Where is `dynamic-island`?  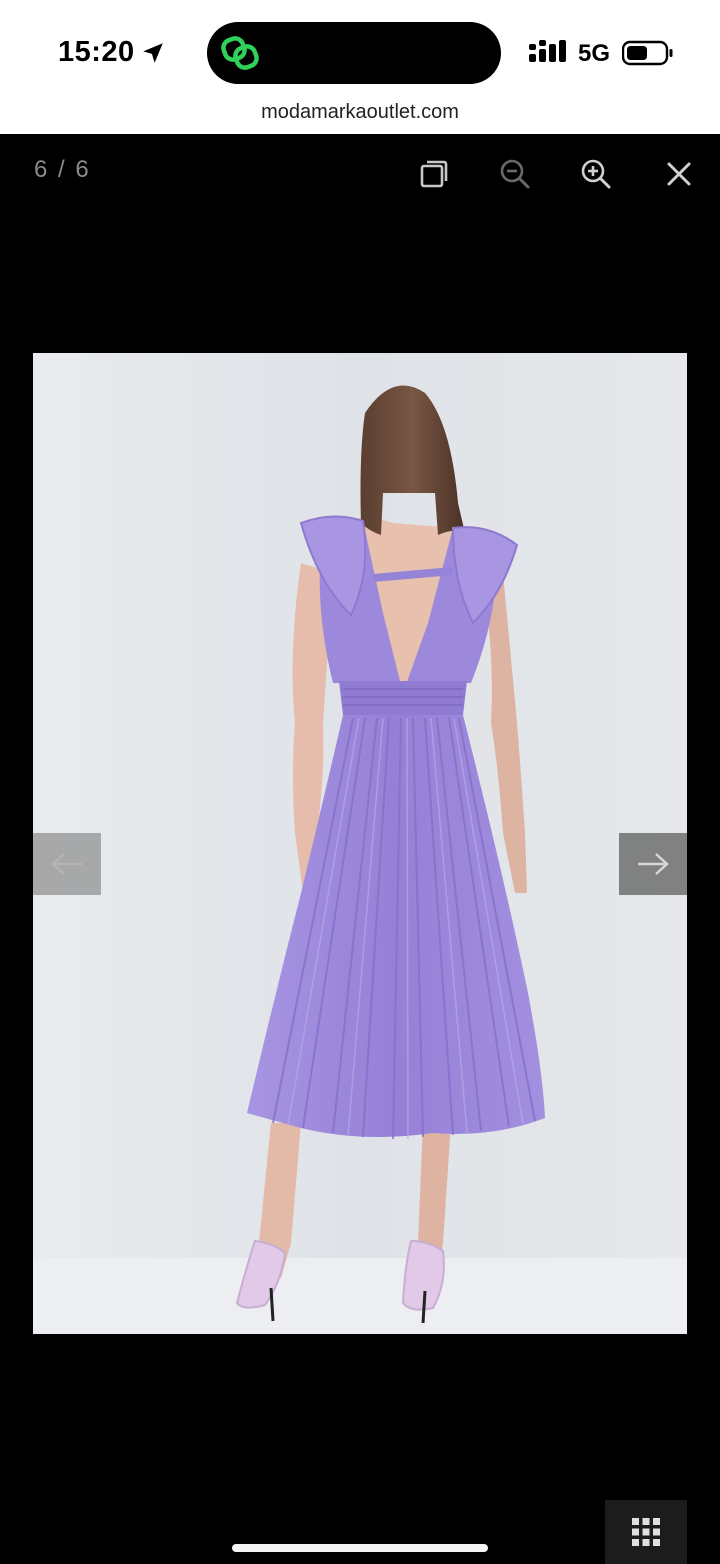
dynamic-island is located at coordinates (354, 53).